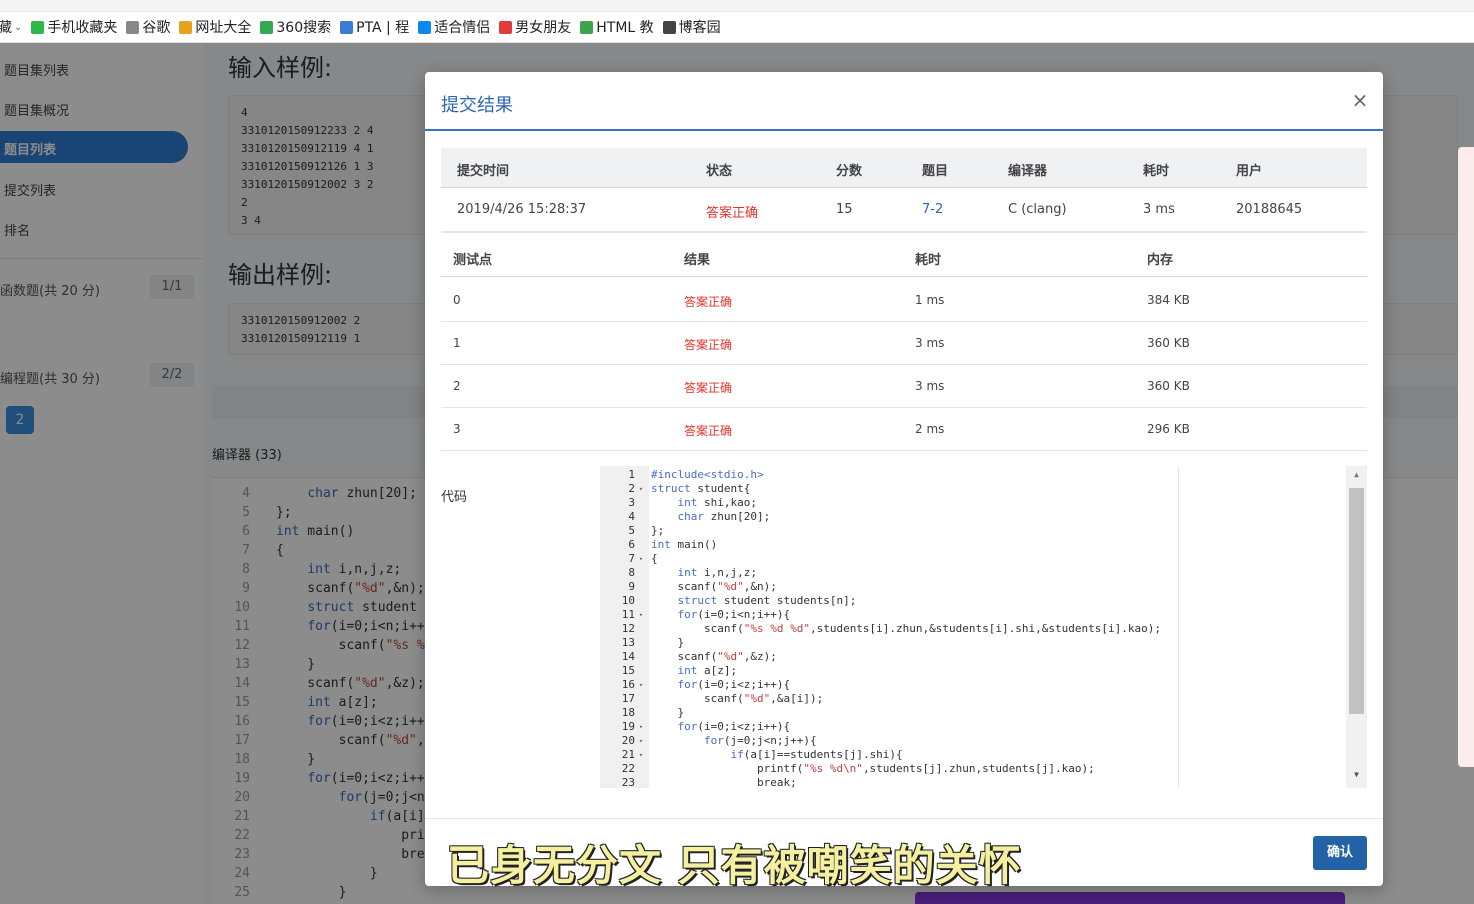 The image size is (1474, 904). What do you see at coordinates (697, 260) in the screenshot?
I see `header-result: 结果` at bounding box center [697, 260].